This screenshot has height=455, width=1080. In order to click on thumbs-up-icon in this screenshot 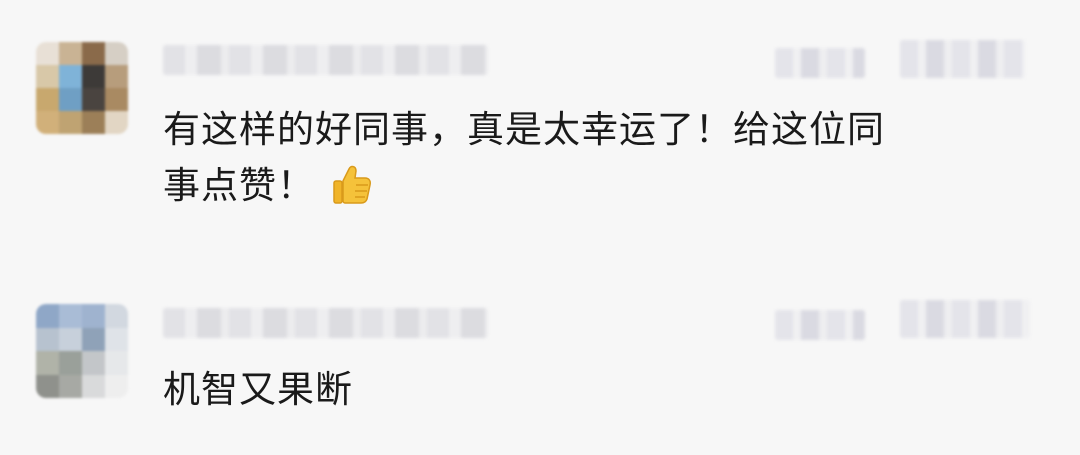, I will do `click(352, 184)`.